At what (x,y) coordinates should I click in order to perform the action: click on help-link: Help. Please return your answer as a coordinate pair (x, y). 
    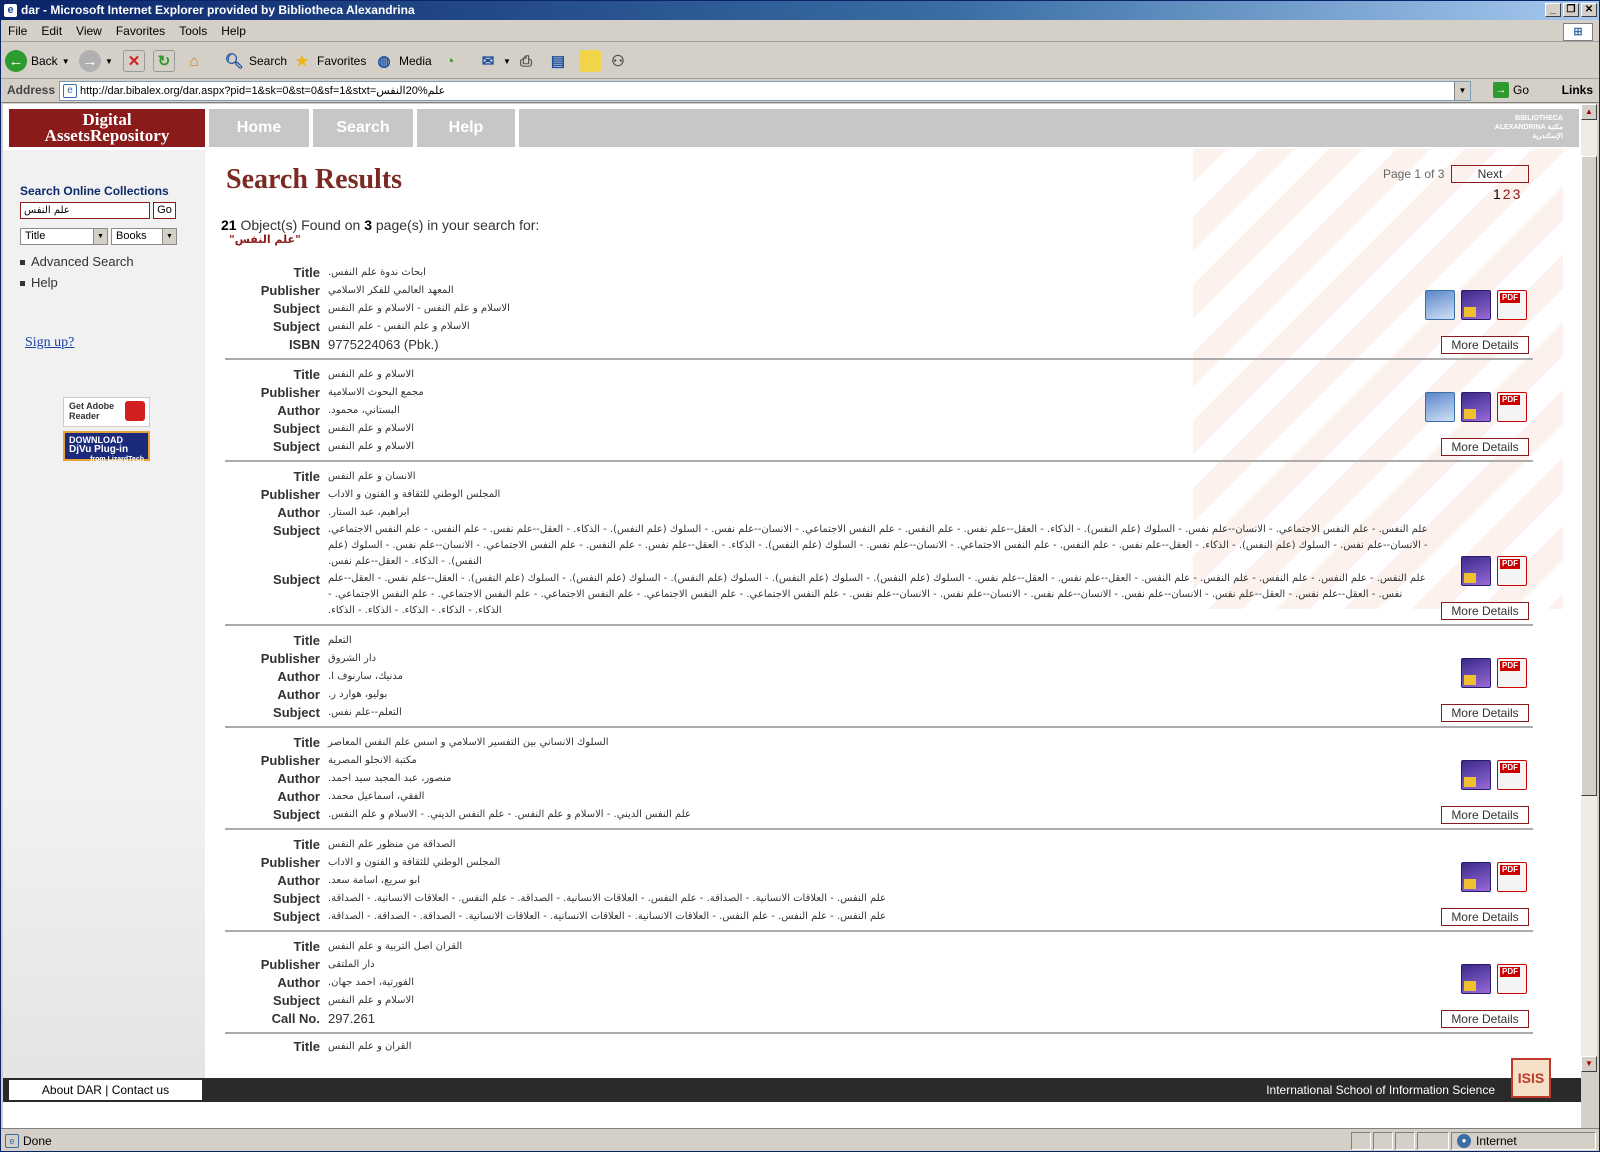
    Looking at the image, I should click on (39, 282).